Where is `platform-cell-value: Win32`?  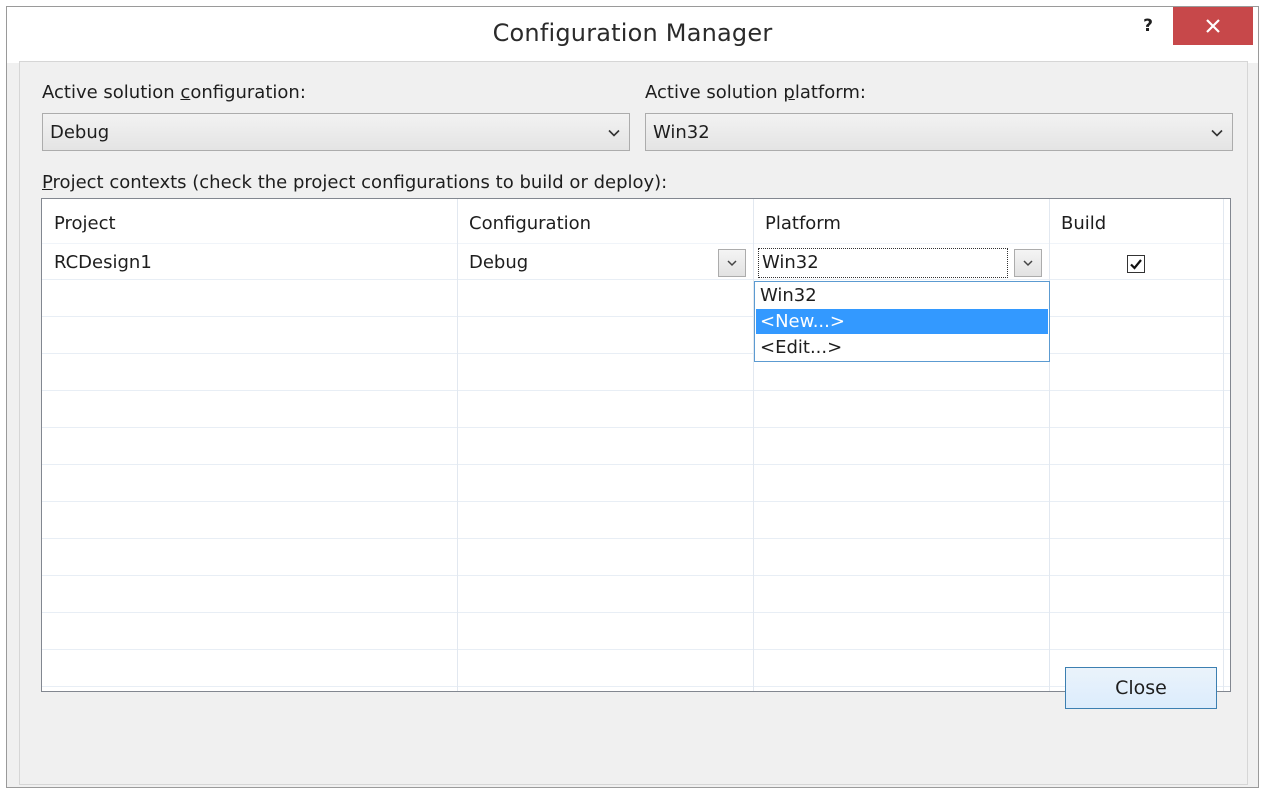
platform-cell-value: Win32 is located at coordinates (790, 262).